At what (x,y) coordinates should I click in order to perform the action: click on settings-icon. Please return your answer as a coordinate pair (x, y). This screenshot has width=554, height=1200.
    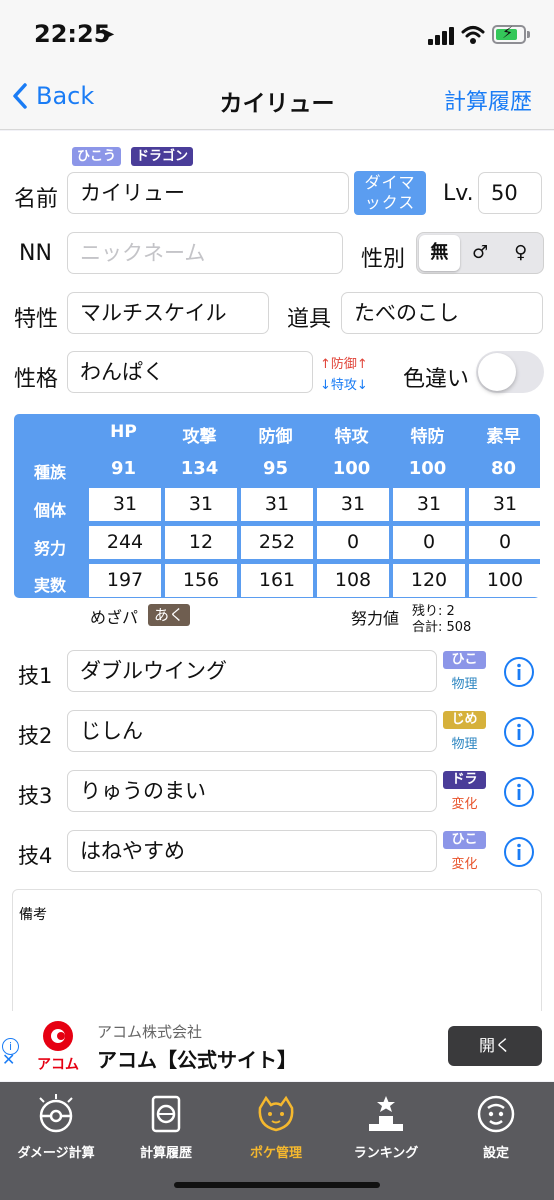
    Looking at the image, I should click on (496, 1114).